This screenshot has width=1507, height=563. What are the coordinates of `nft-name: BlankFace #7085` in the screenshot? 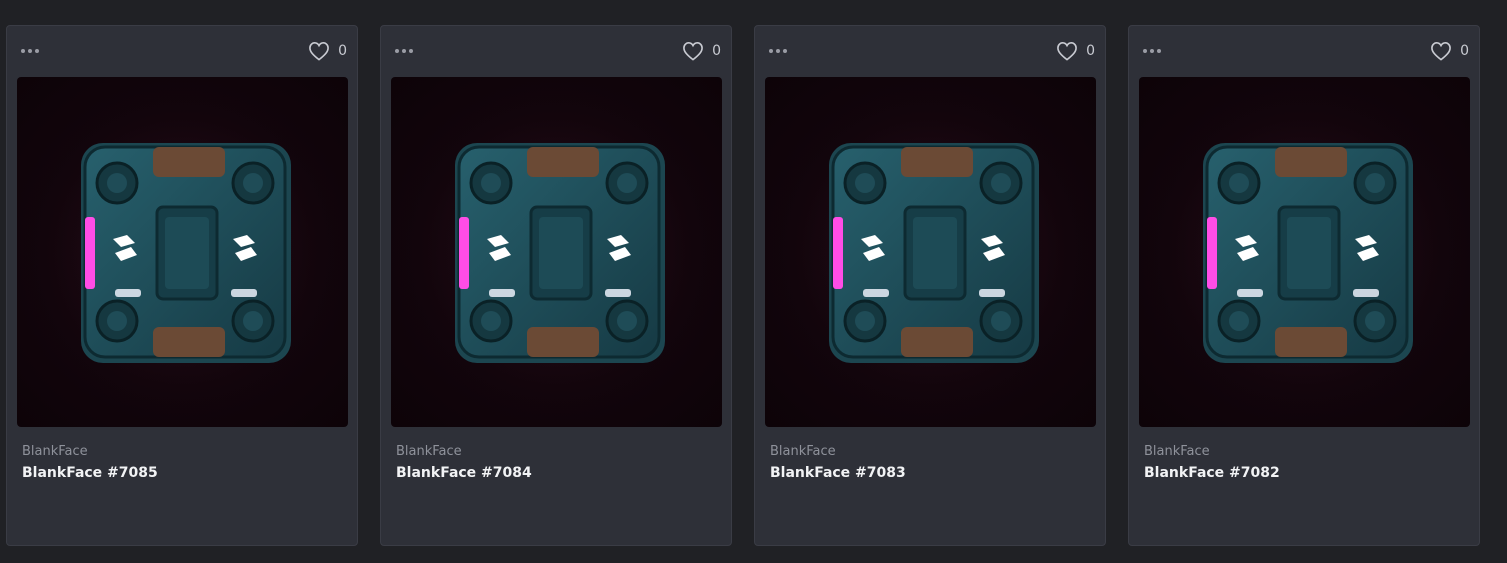 It's located at (90, 473).